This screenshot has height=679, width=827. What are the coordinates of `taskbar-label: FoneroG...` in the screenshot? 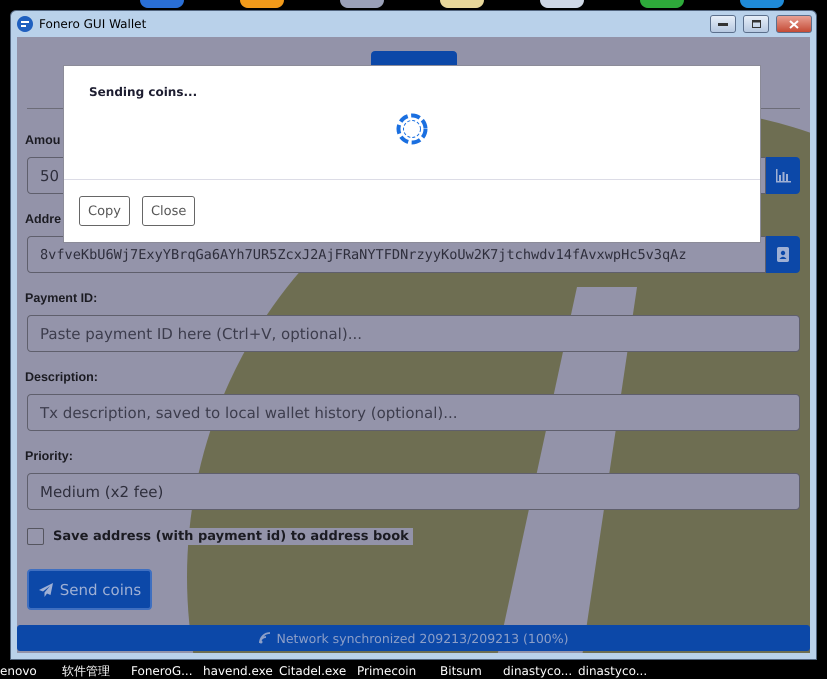 It's located at (167, 671).